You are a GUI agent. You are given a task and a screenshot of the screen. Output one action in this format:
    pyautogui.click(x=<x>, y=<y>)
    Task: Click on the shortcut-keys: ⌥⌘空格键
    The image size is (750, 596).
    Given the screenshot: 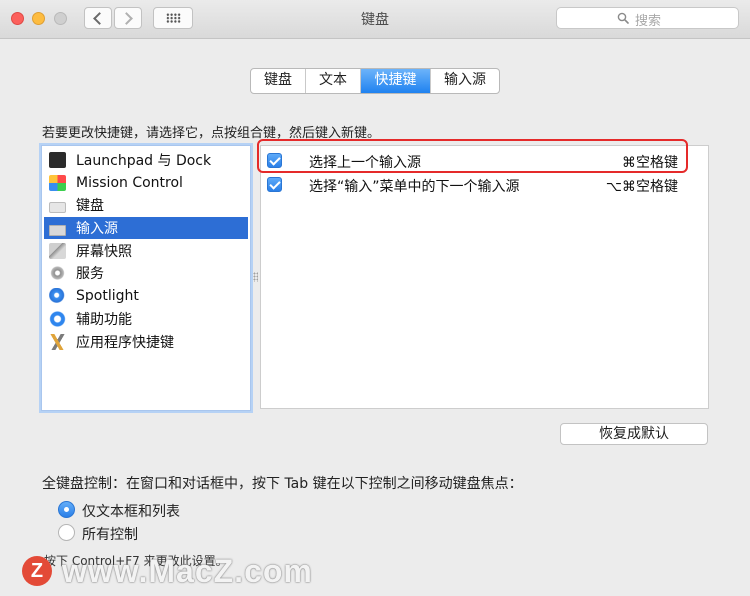 What is the action you would take?
    pyautogui.click(x=642, y=186)
    